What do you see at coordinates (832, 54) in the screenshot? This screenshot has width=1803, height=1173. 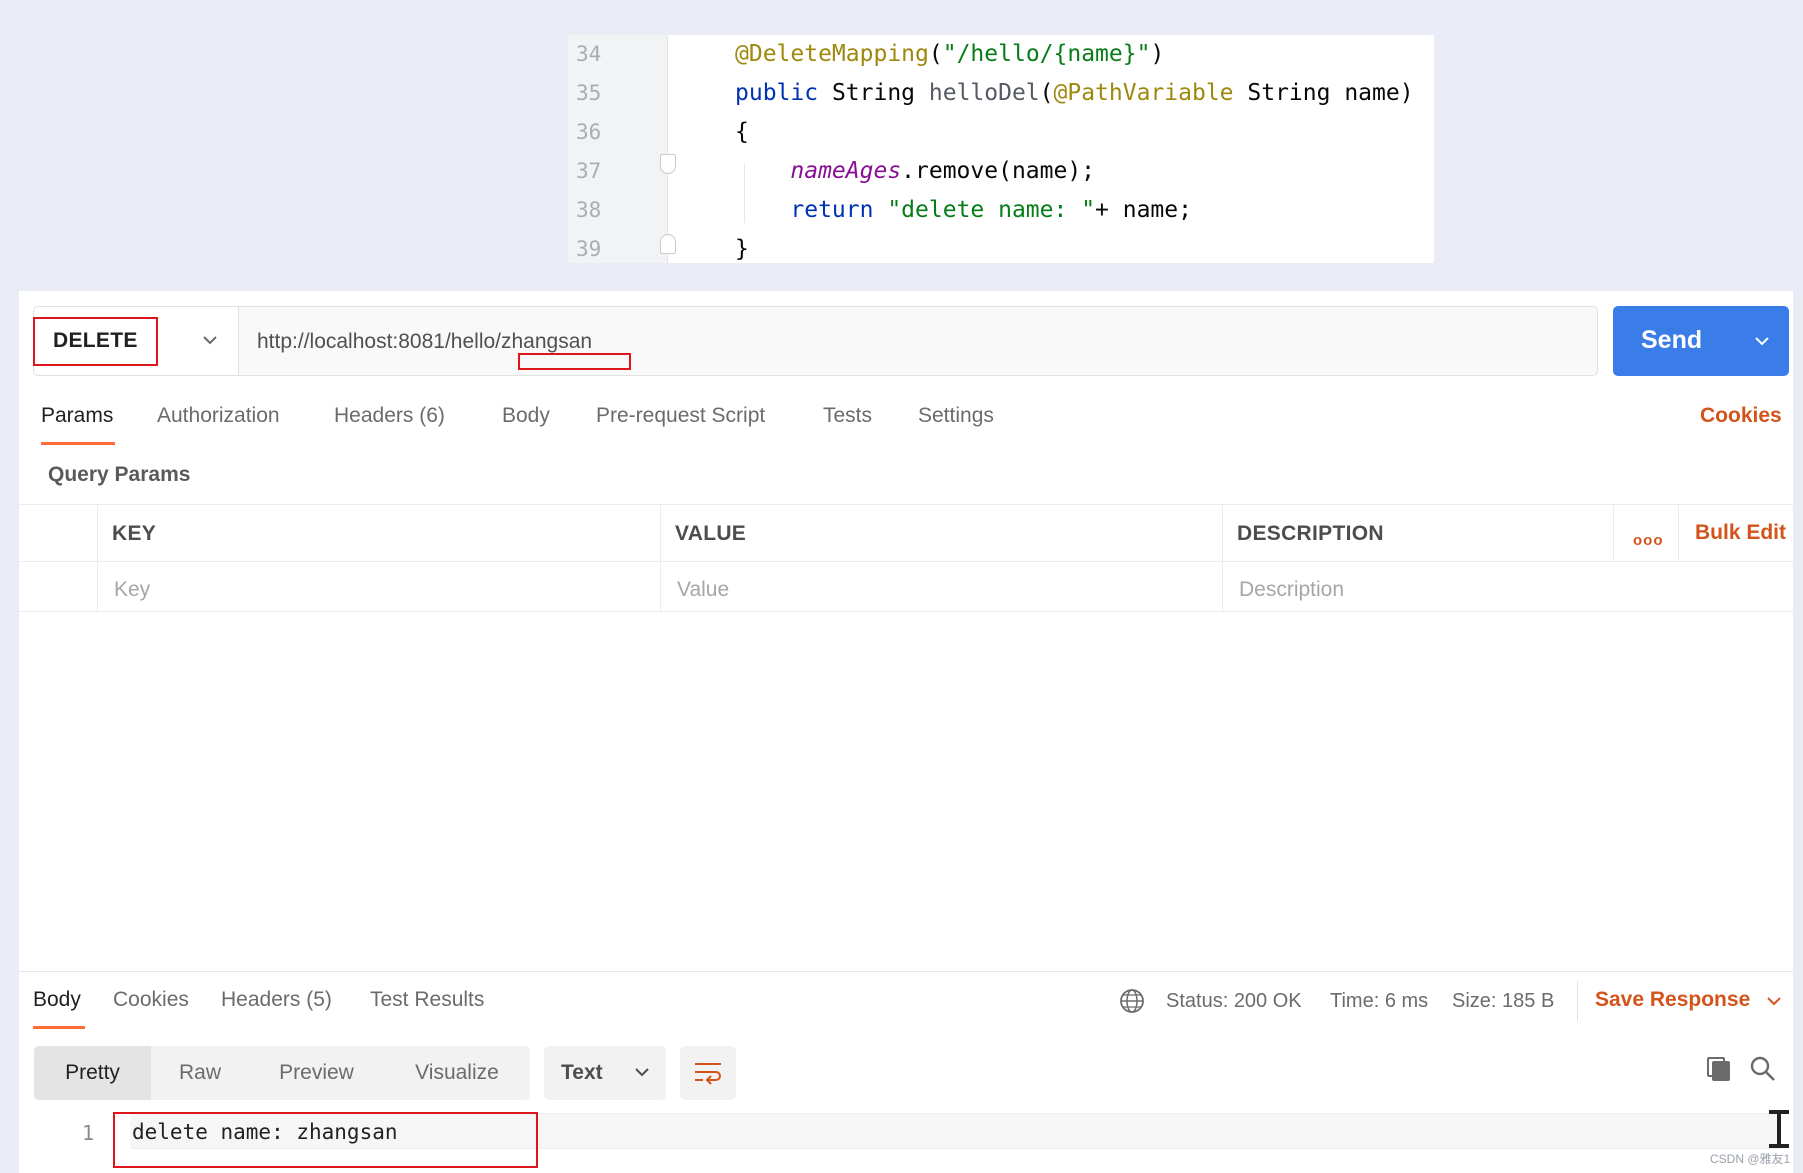 I see `code-token: @DeleteMapping` at bounding box center [832, 54].